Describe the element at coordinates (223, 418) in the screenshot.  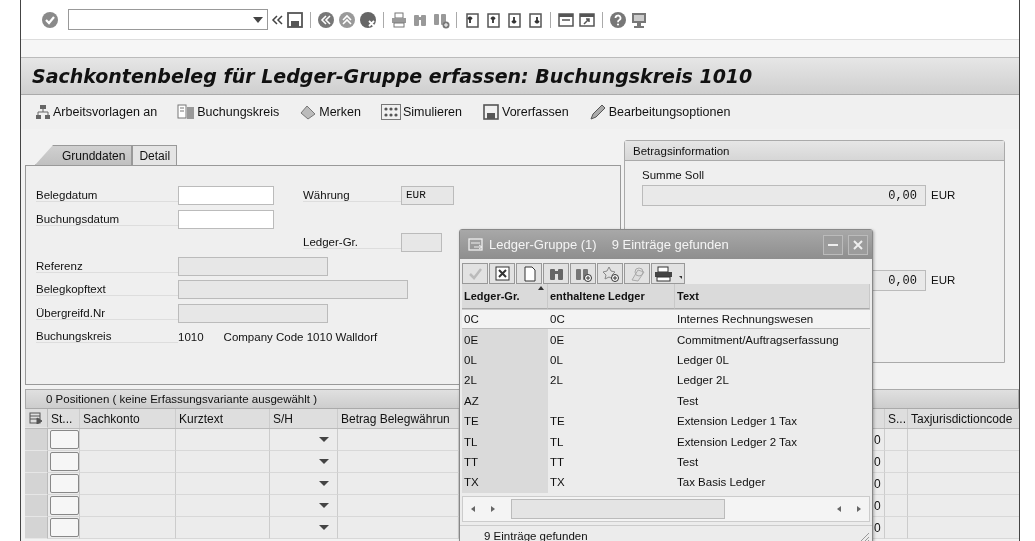
I see `column-header: Kurztext` at that location.